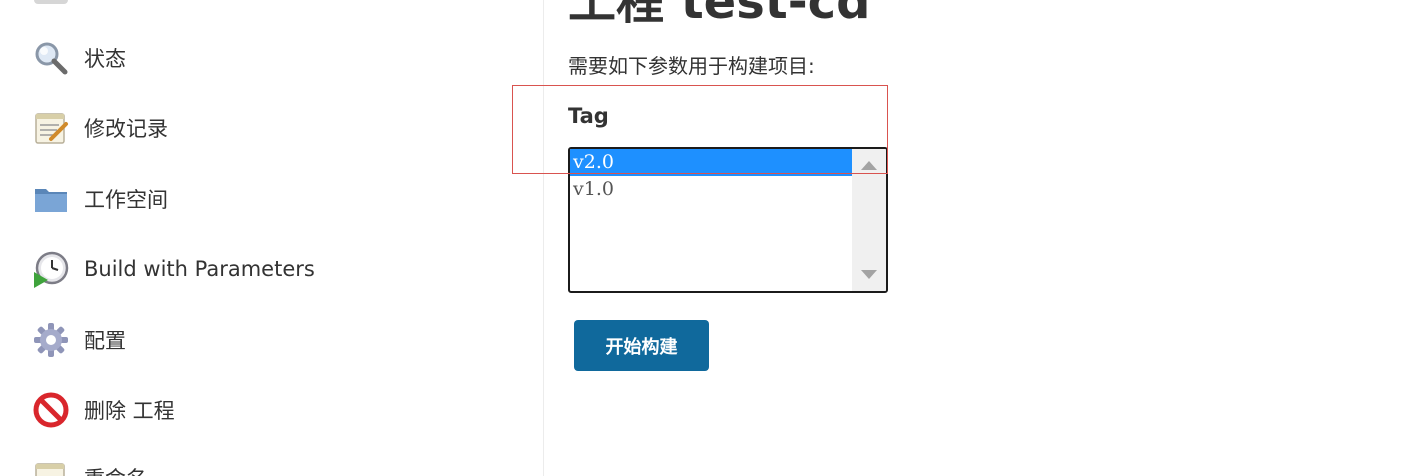  I want to click on tag-options-list: v2.0 v1.0, so click(711, 220).